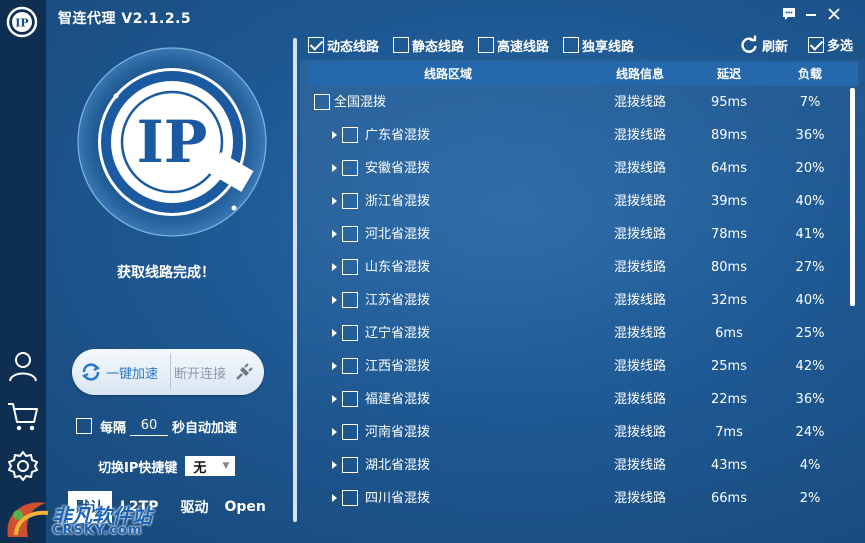  I want to click on disconnect-button: 断开连接, so click(218, 372).